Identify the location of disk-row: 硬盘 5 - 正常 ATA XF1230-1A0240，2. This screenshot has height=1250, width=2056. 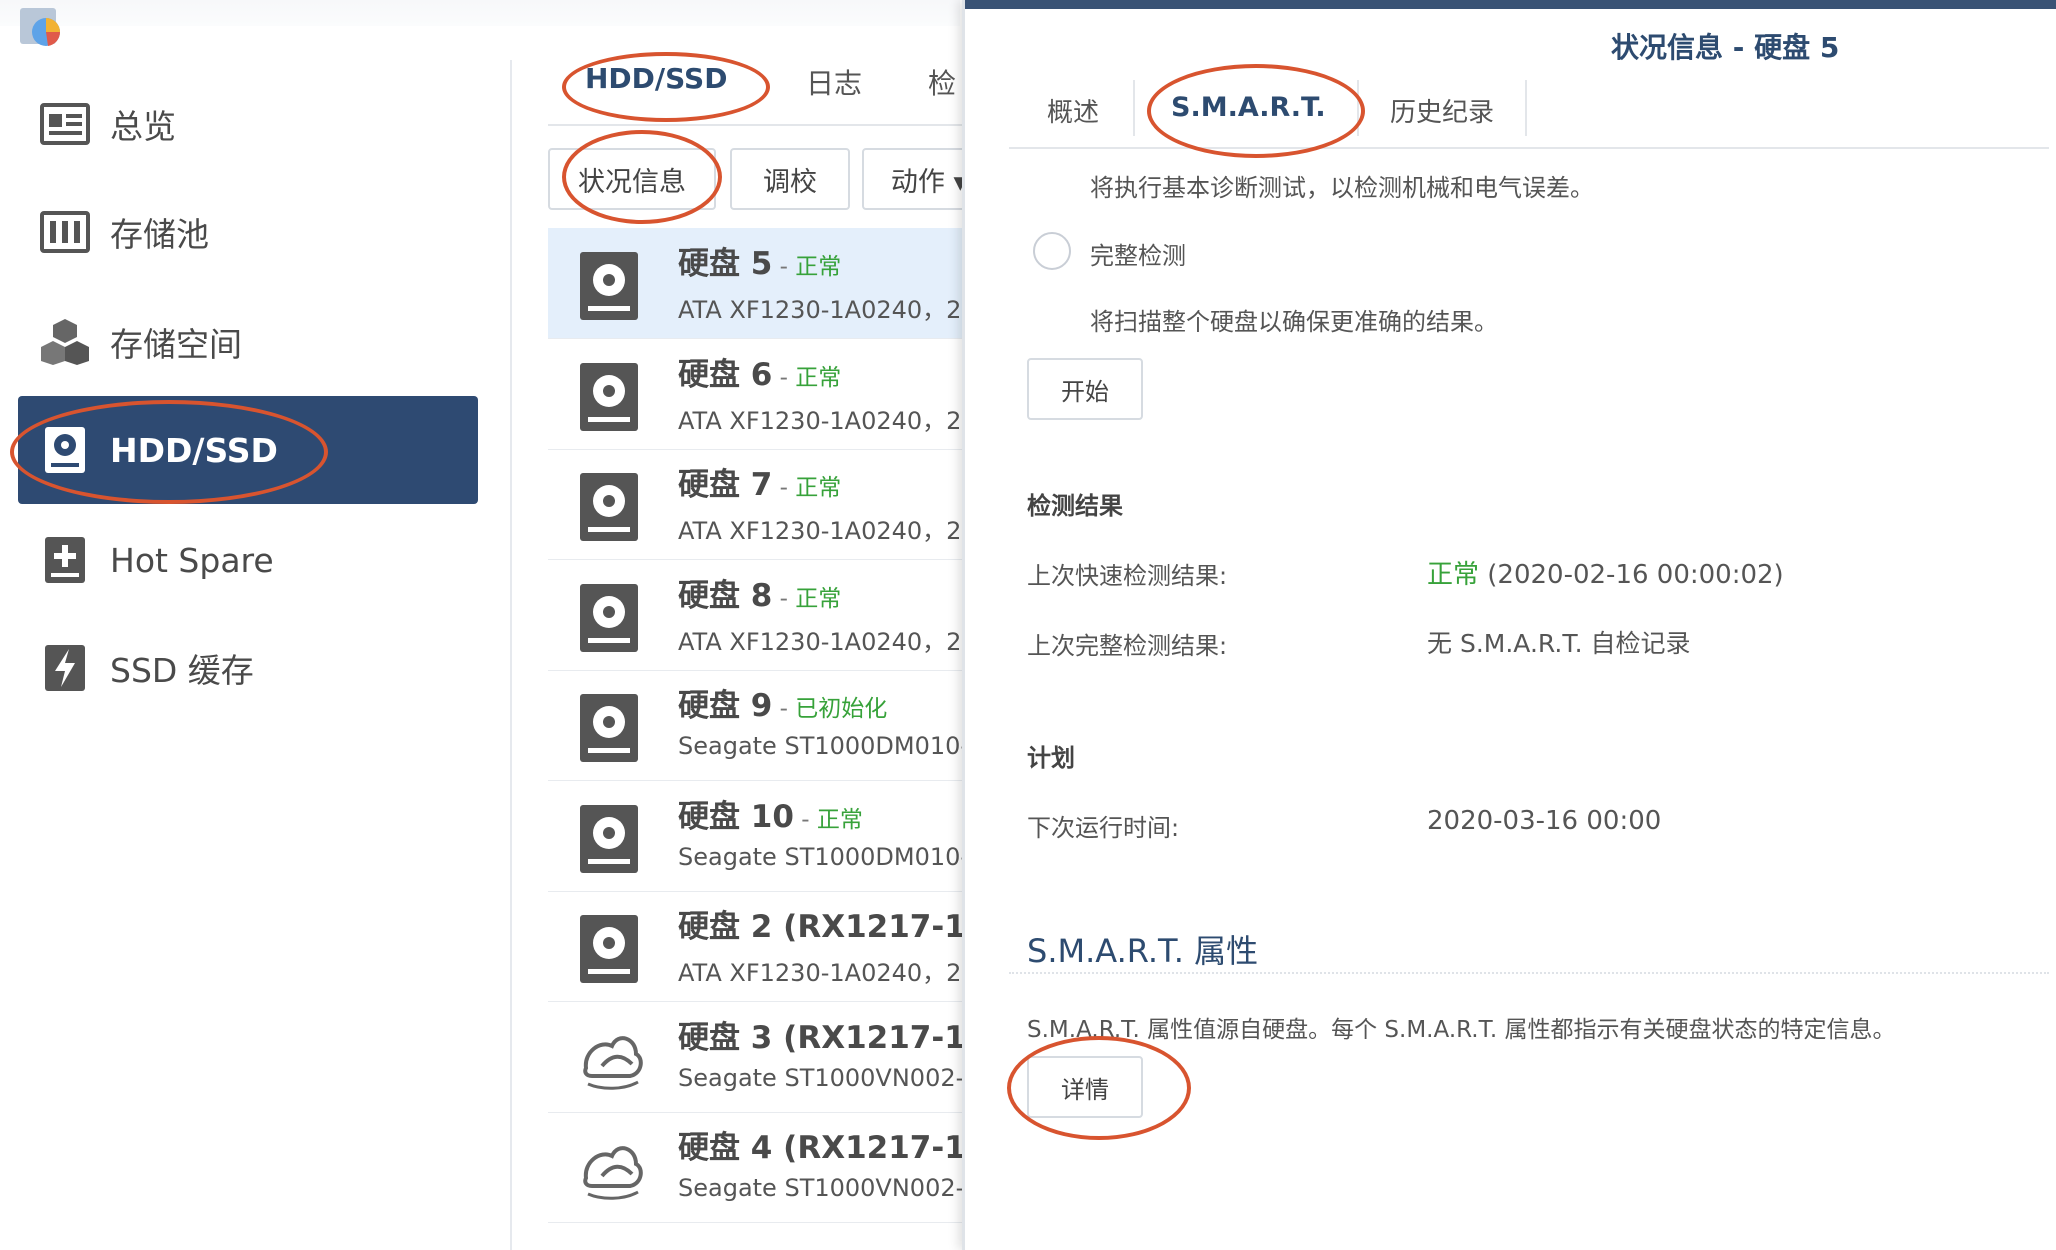
(758, 283).